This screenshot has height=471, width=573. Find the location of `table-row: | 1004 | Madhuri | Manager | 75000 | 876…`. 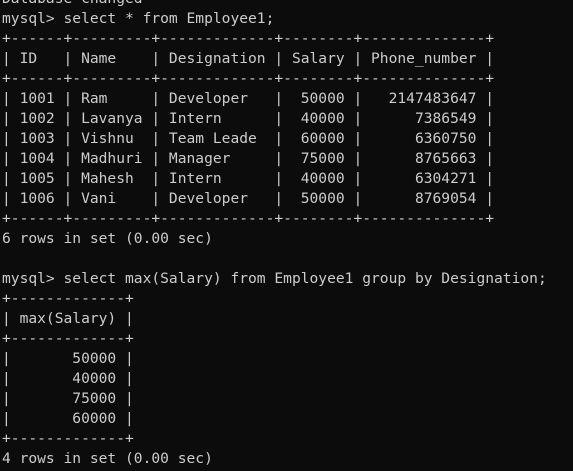

table-row: | 1004 | Madhuri | Manager | 75000 | 876… is located at coordinates (248, 158).